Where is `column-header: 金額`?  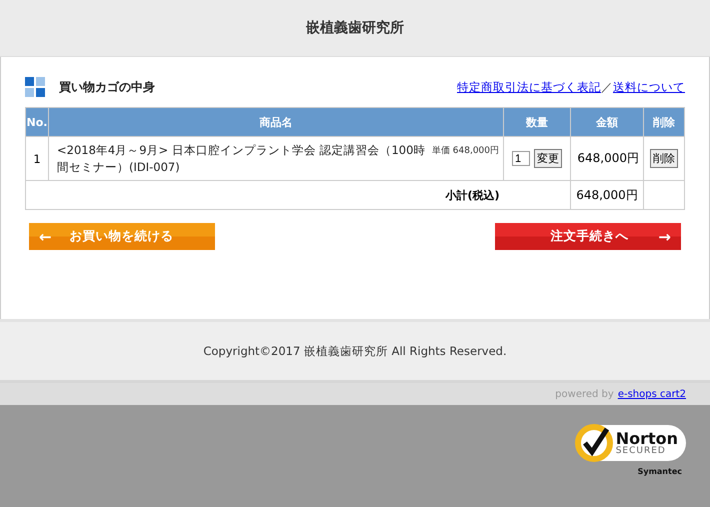
column-header: 金額 is located at coordinates (607, 122).